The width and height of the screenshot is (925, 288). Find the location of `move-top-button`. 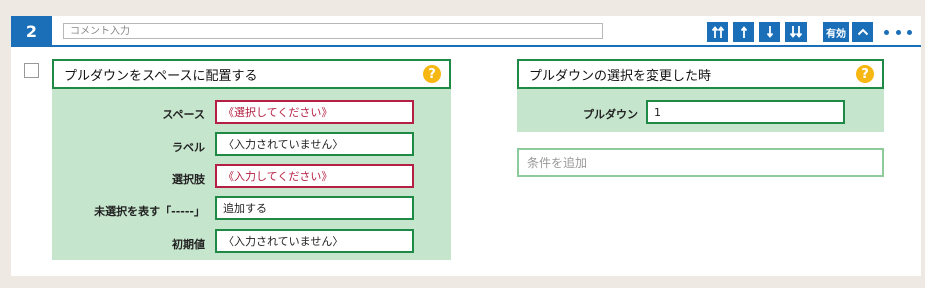

move-top-button is located at coordinates (717, 32).